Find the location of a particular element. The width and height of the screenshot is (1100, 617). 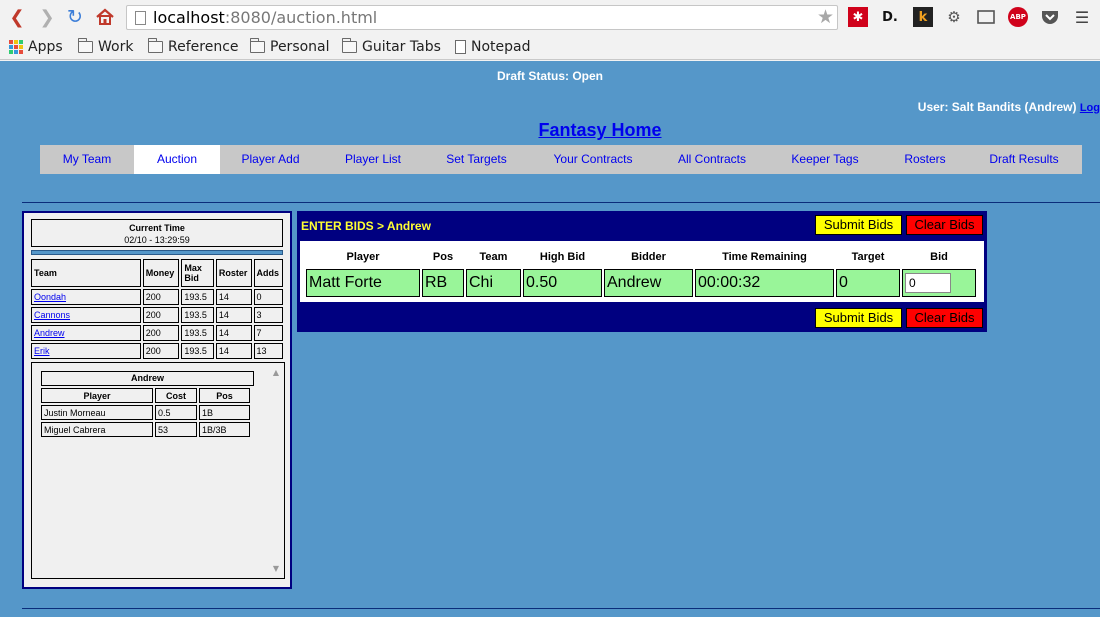

roster-player: Justin Morneau is located at coordinates (97, 412).